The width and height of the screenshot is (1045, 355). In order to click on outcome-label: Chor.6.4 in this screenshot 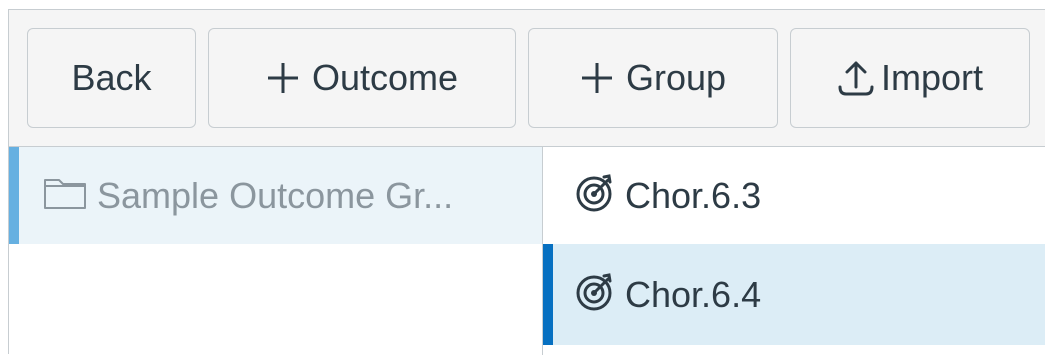, I will do `click(693, 294)`.